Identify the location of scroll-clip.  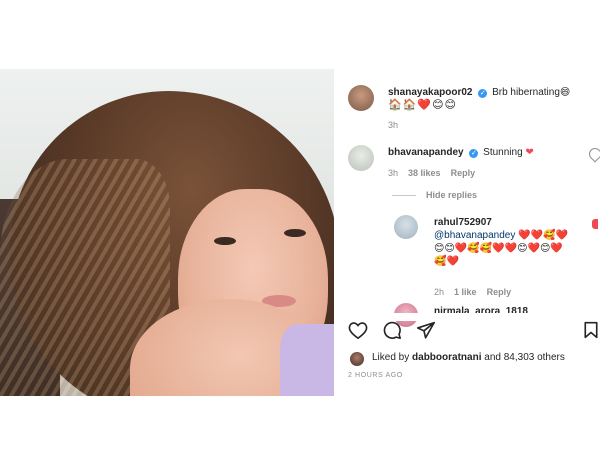
(467, 317).